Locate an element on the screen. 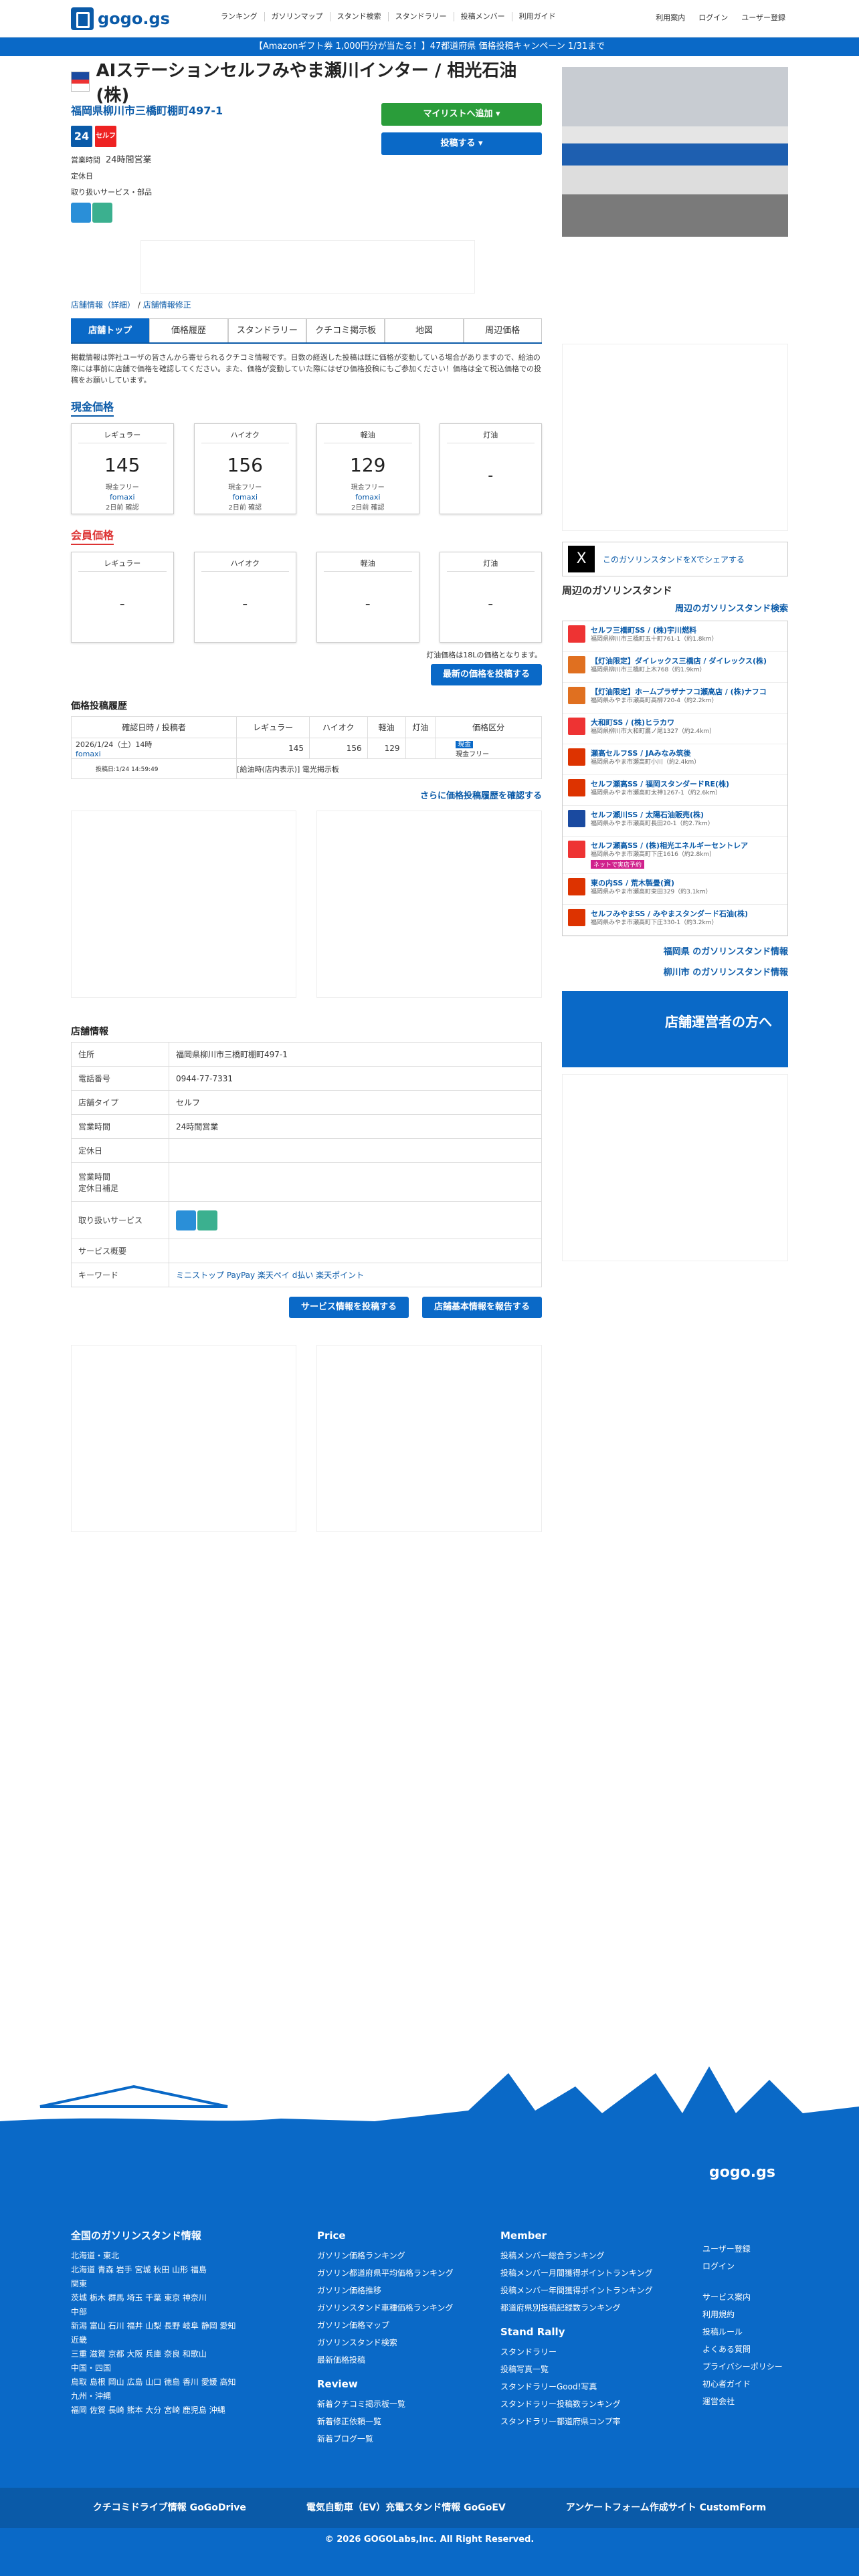  keyword-links: ミニストップ PayPay 楽天ペイ d払い 楽天ポイント is located at coordinates (356, 1275).